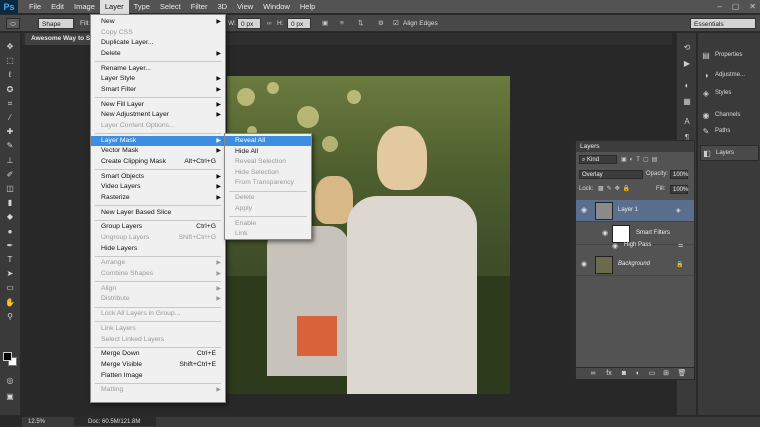  Describe the element at coordinates (10, 380) in the screenshot. I see `quick-mask-icon: ◎` at that location.